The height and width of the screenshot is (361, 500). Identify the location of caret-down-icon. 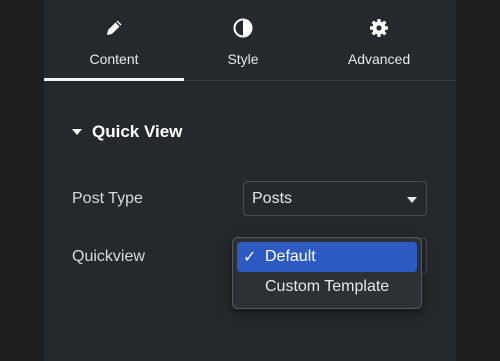
(77, 132).